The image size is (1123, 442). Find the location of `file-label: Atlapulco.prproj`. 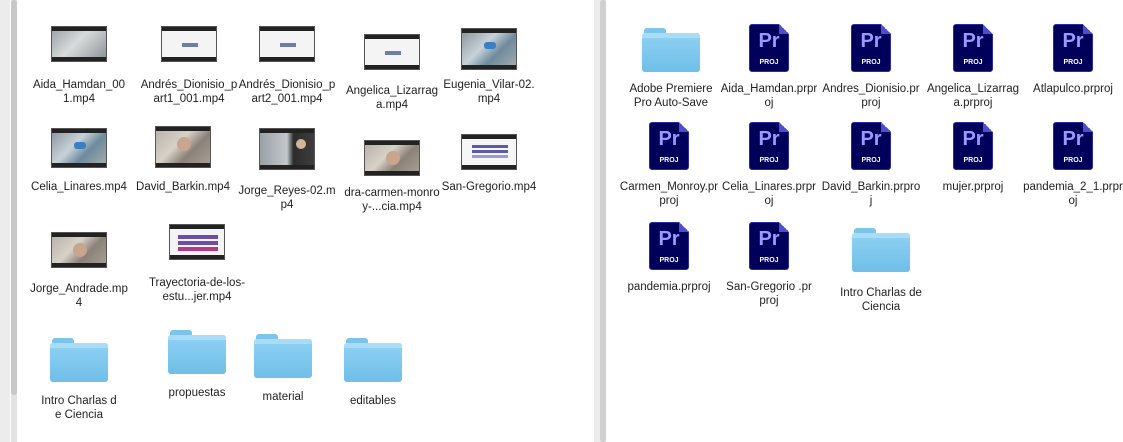

file-label: Atlapulco.prproj is located at coordinates (1073, 89).